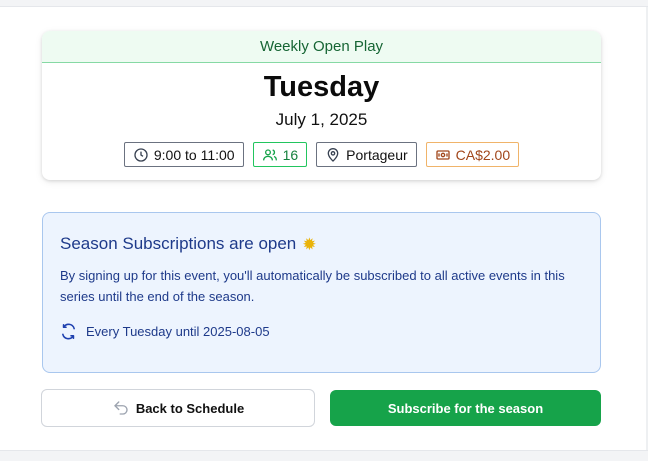  Describe the element at coordinates (321, 244) in the screenshot. I see `season-title: Season Subscriptions are open ✹` at that location.